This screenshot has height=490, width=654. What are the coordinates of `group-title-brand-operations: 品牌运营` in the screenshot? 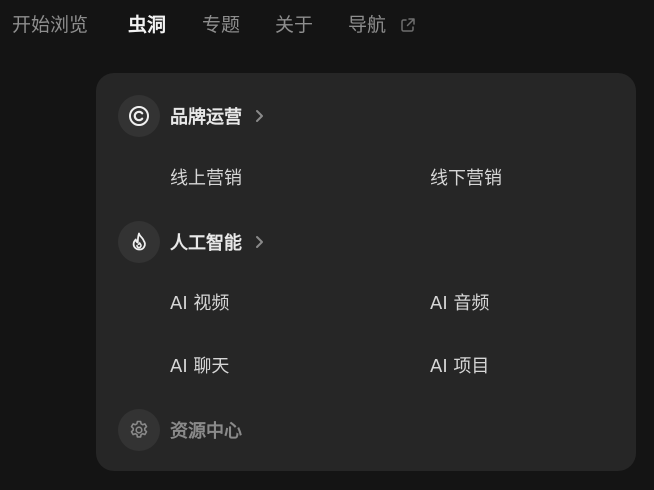 It's located at (206, 117).